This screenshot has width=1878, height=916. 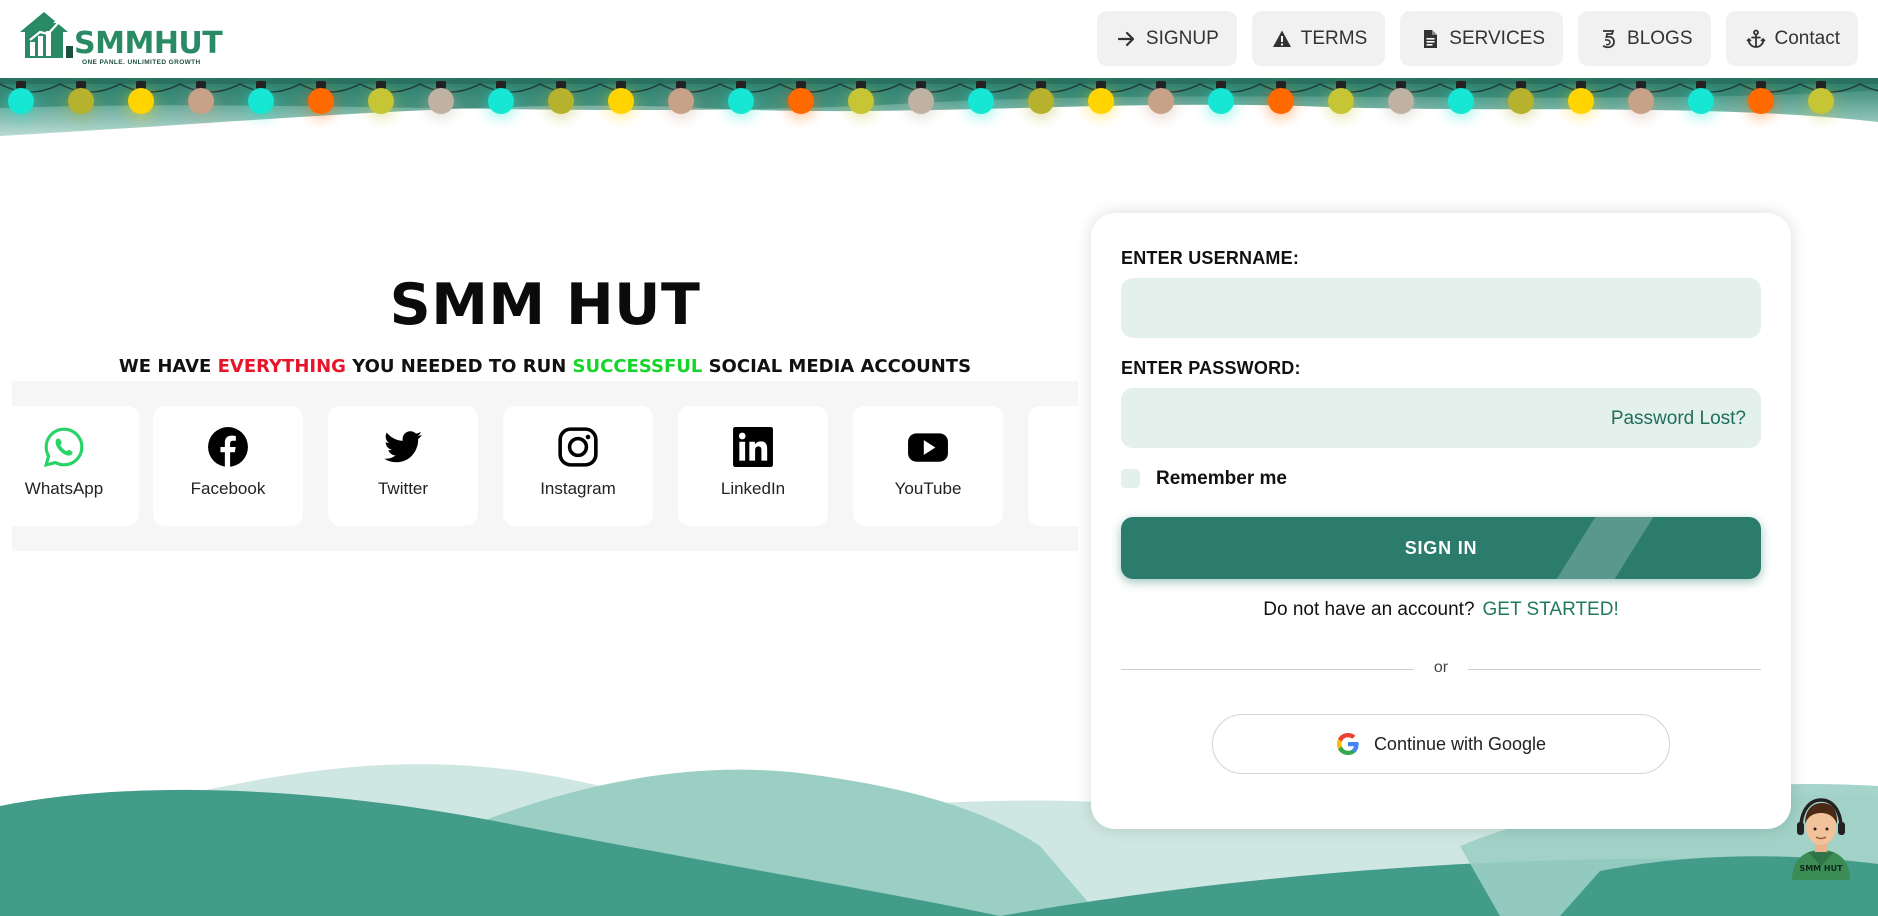 I want to click on nav-blogs: BLOGS, so click(x=1644, y=38).